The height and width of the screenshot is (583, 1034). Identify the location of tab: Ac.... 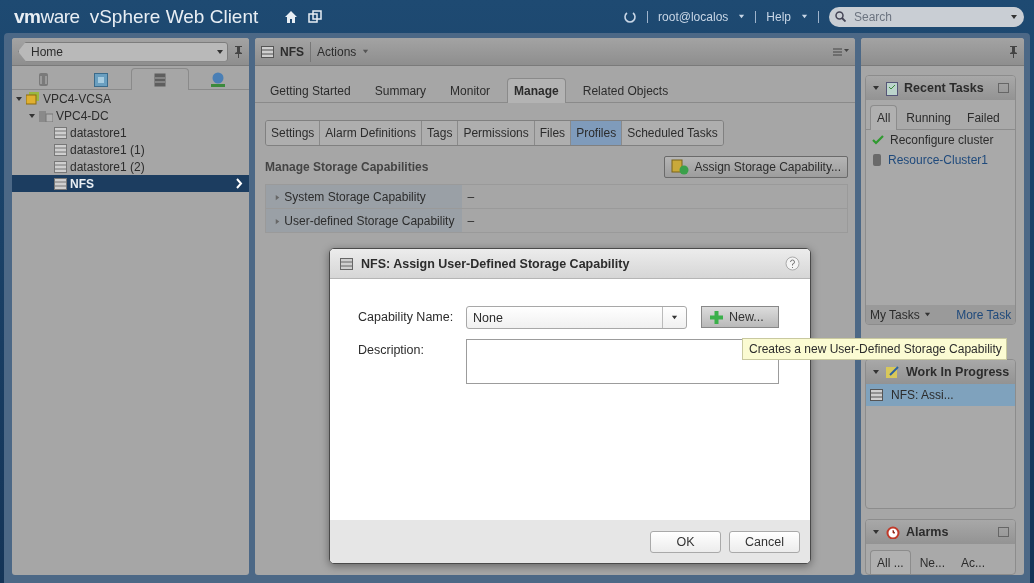
(973, 562).